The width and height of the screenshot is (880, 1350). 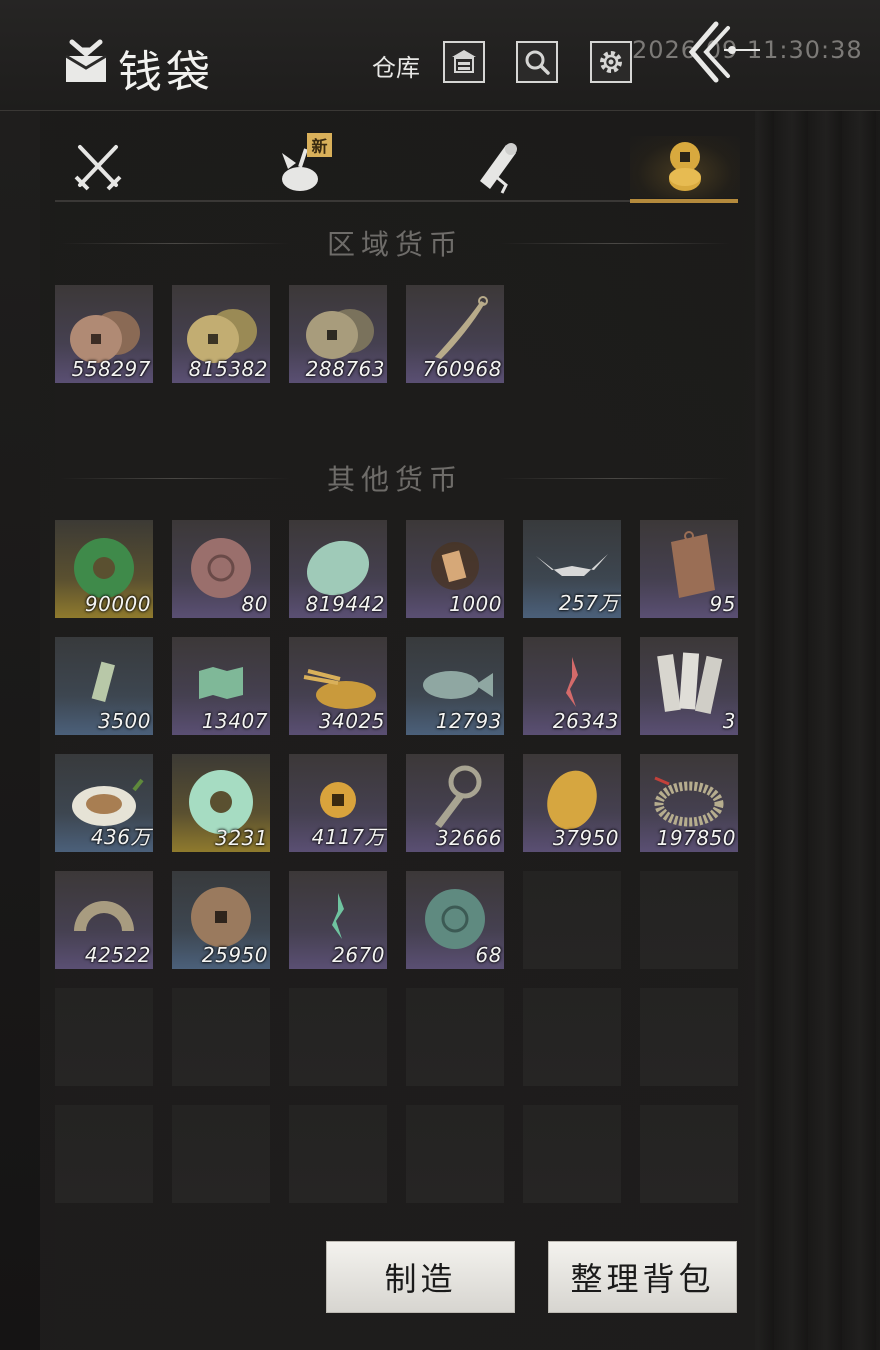 What do you see at coordinates (572, 803) in the screenshot?
I see `currency-slot: 37950` at bounding box center [572, 803].